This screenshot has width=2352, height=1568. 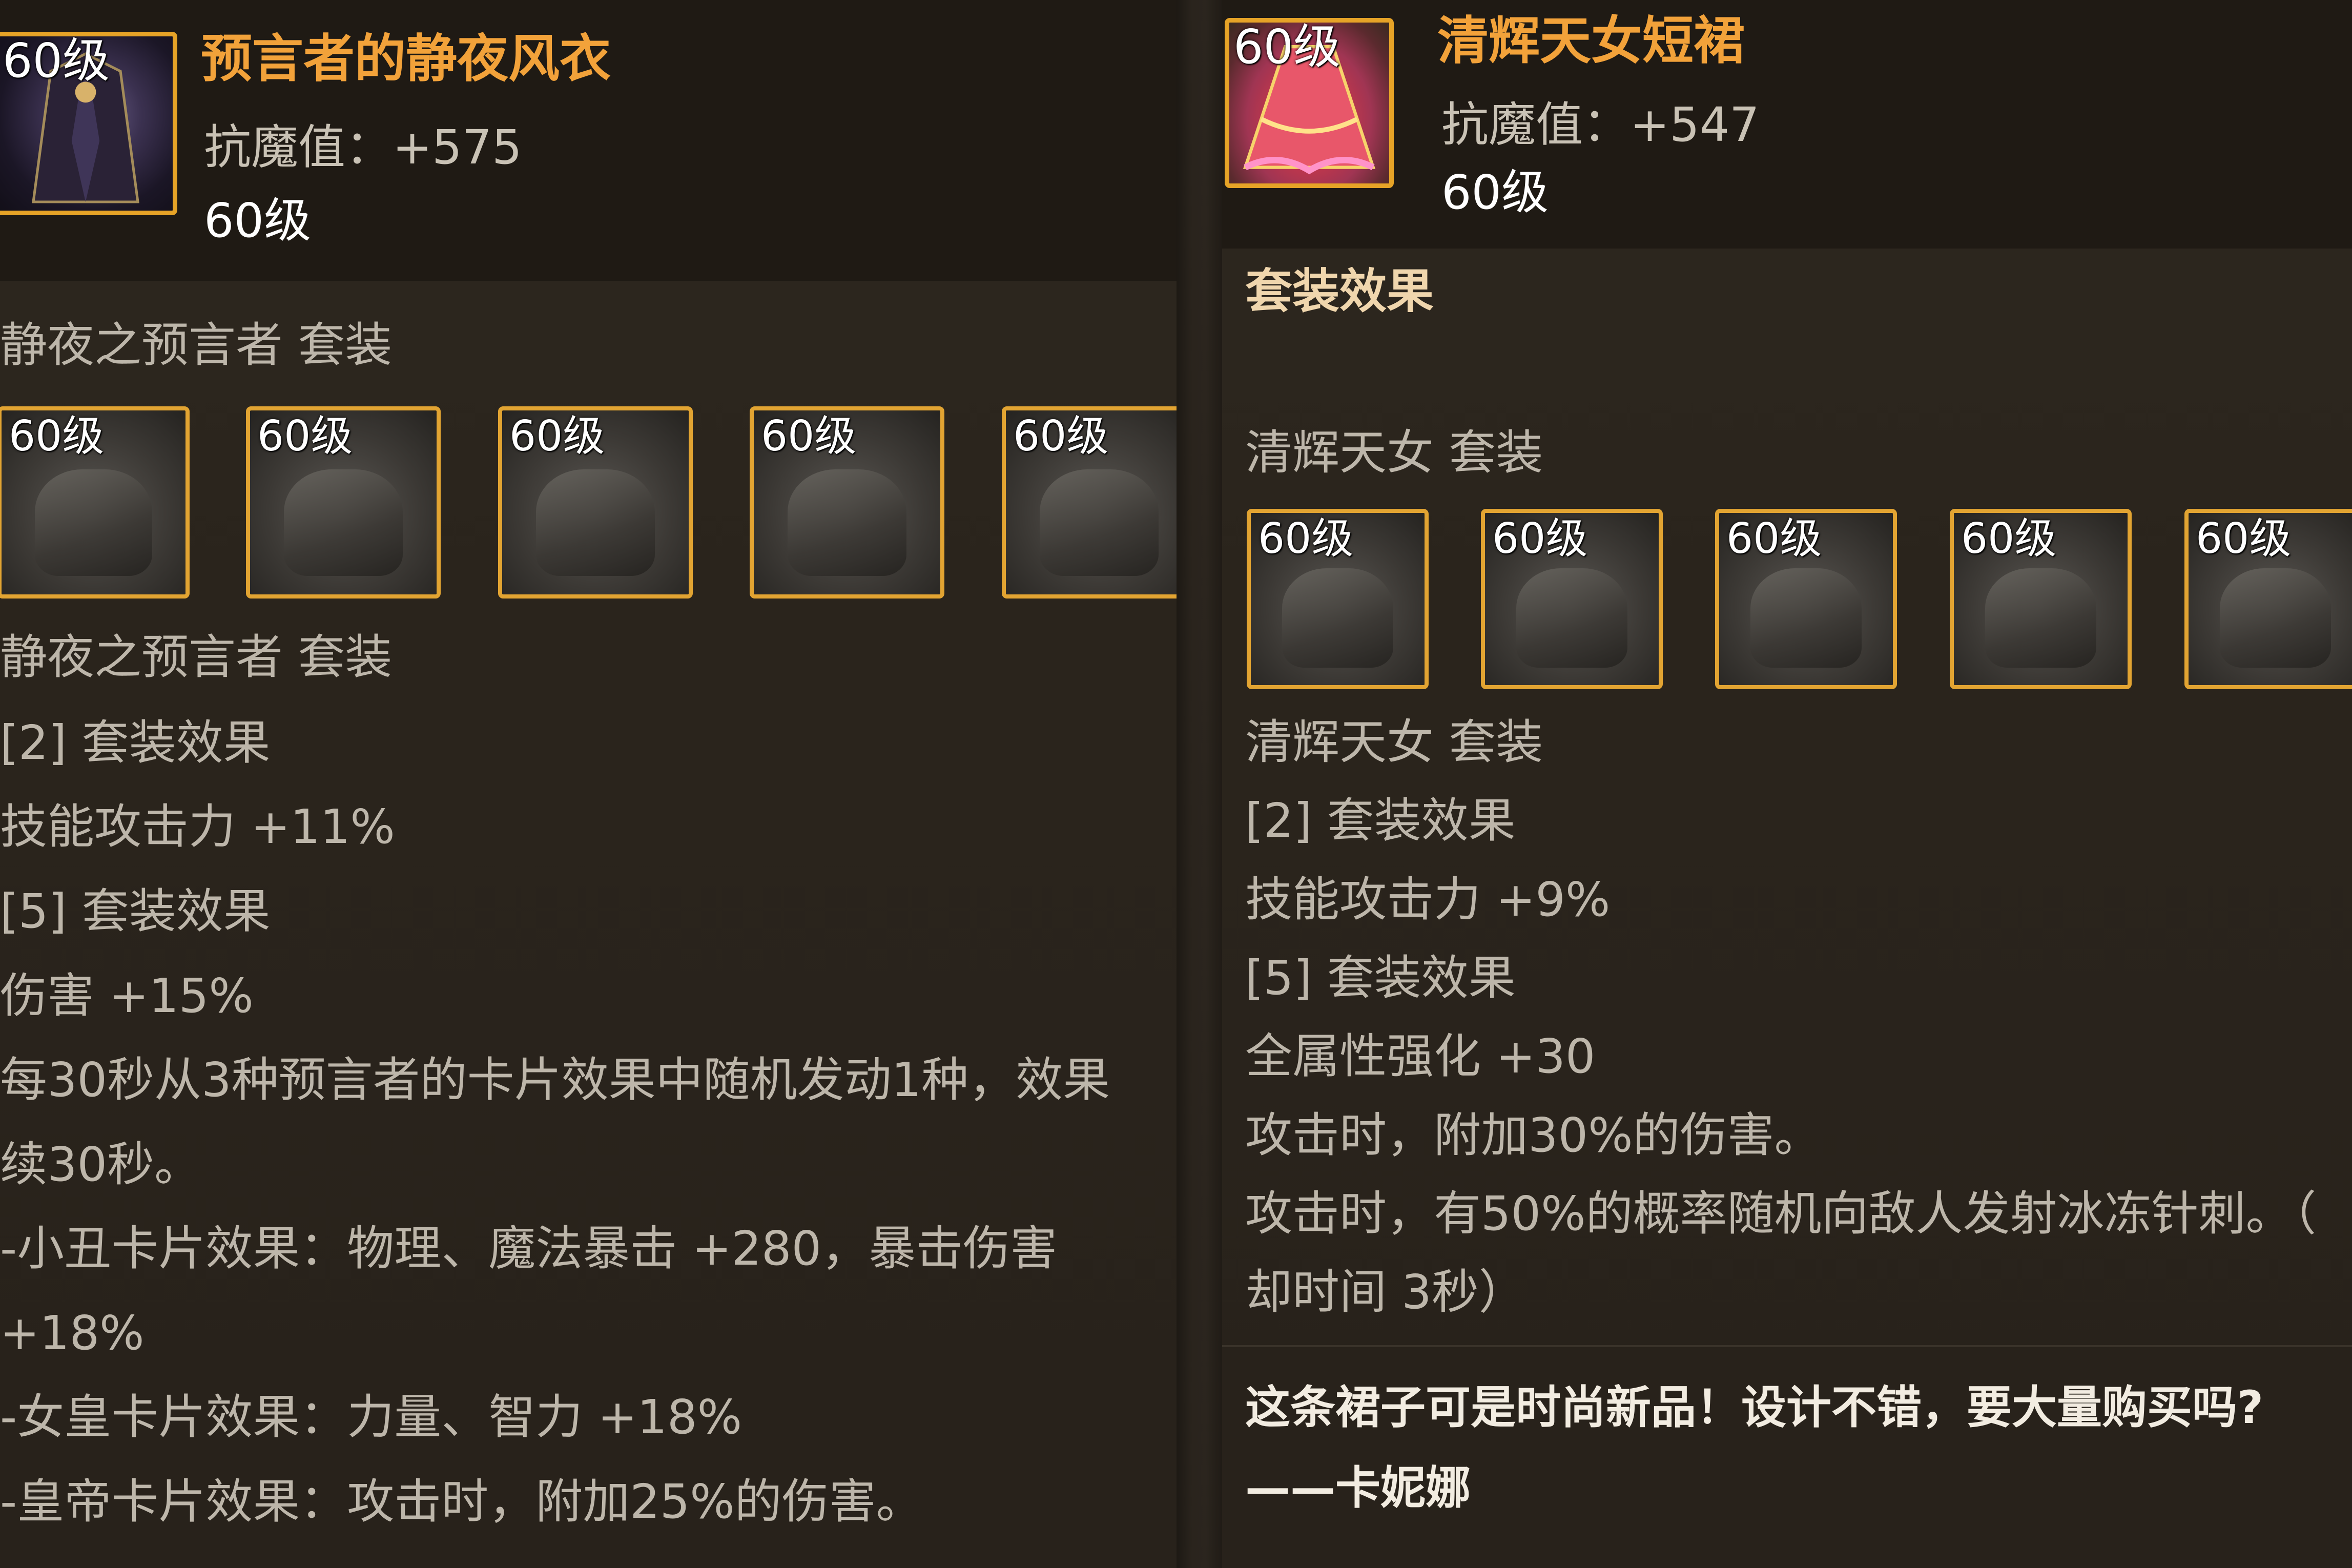 What do you see at coordinates (1495, 192) in the screenshot?
I see `right-item-level: 60级` at bounding box center [1495, 192].